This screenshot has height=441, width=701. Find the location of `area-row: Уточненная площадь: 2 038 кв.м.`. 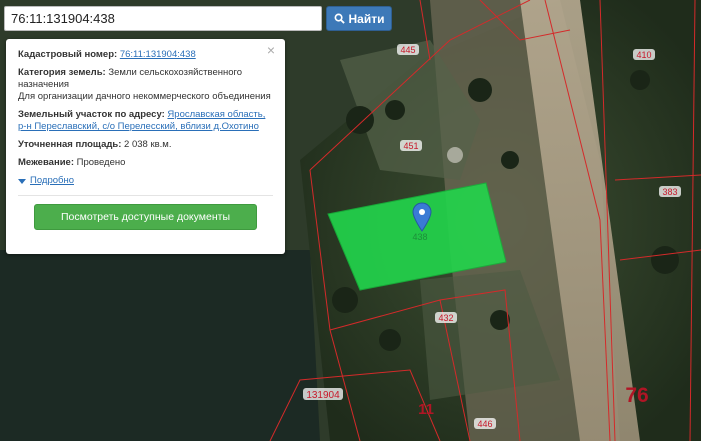

area-row: Уточненная площадь: 2 038 кв.м. is located at coordinates (145, 145).